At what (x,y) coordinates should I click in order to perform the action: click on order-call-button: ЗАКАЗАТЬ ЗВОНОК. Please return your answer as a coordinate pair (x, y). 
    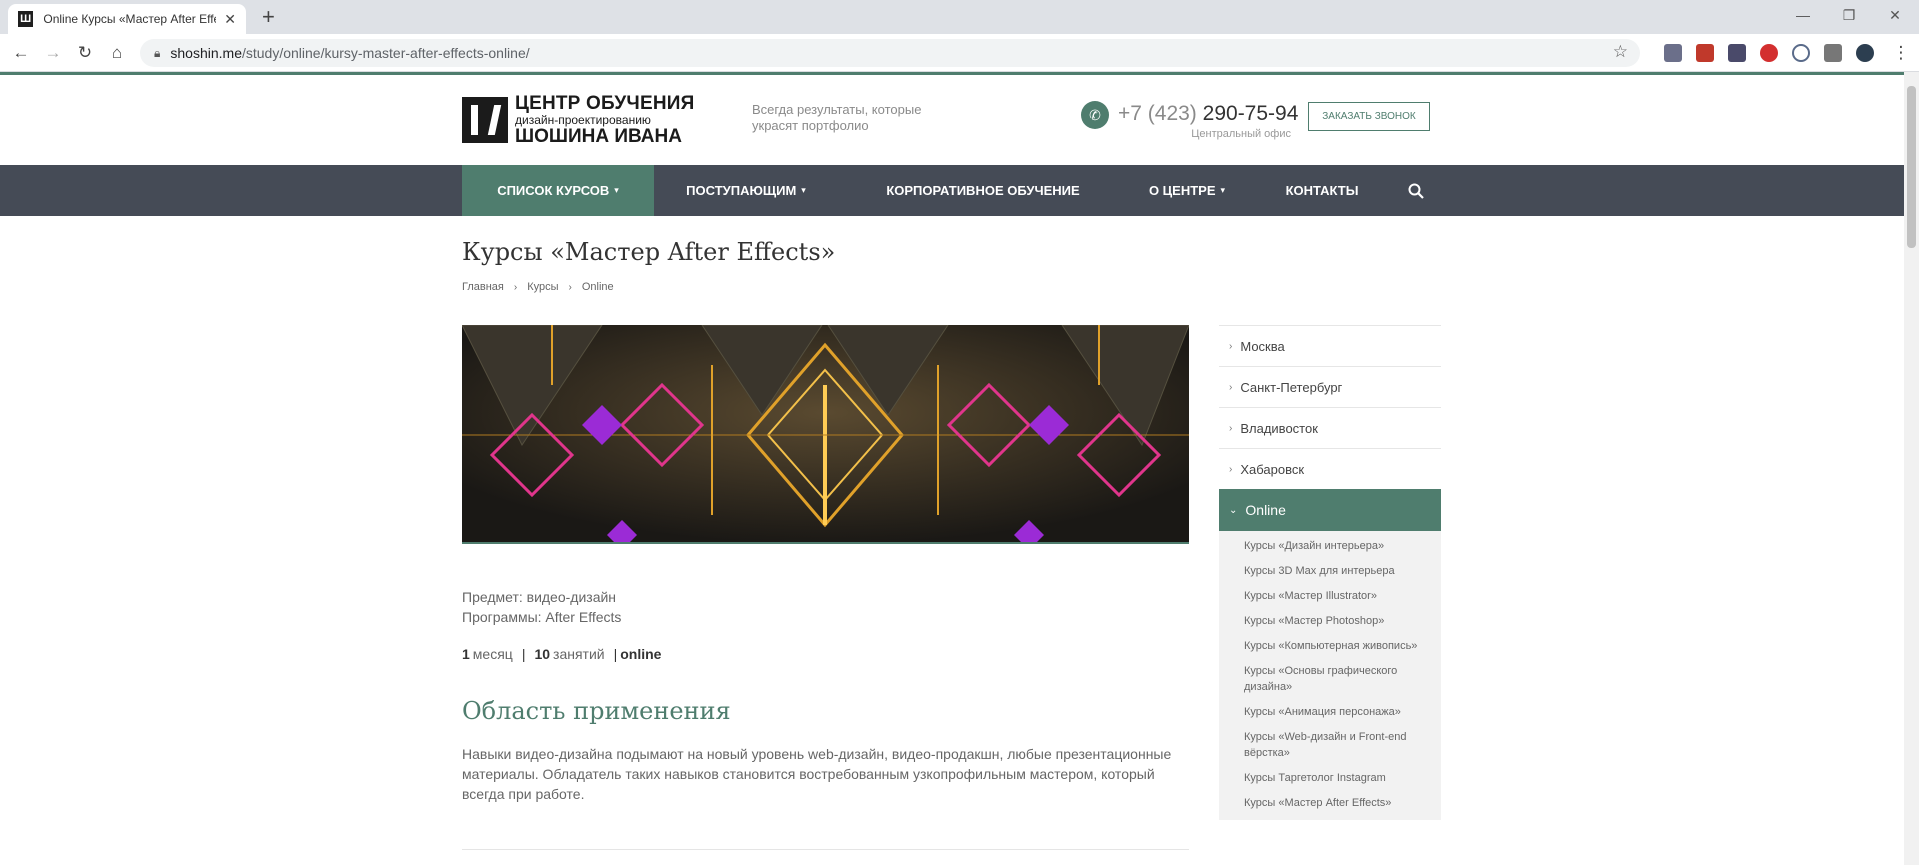
    Looking at the image, I should click on (1369, 116).